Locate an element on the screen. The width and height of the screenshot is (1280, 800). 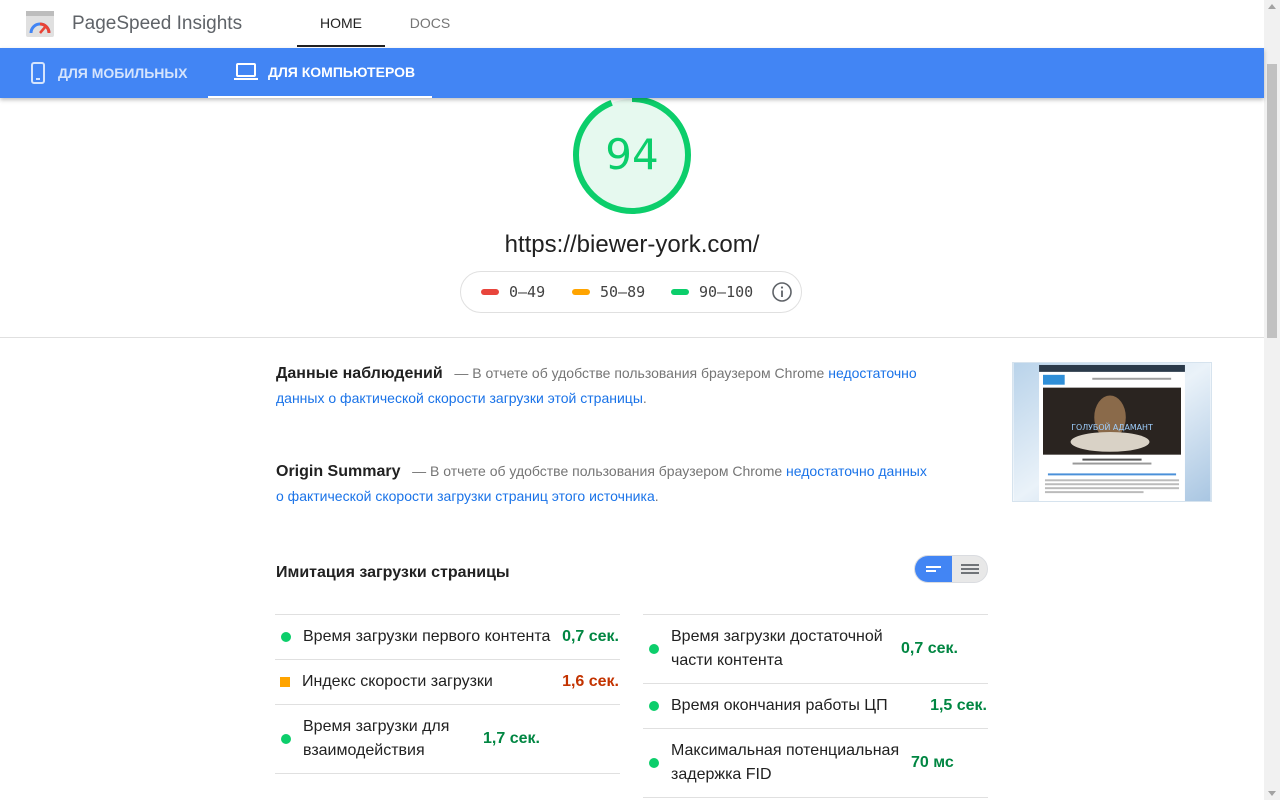
pagespeed-logo-icon is located at coordinates (40, 24).